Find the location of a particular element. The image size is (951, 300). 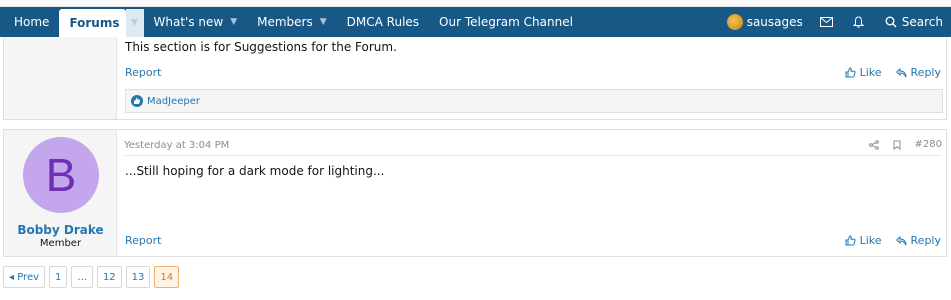

post-number: #280 is located at coordinates (928, 144).